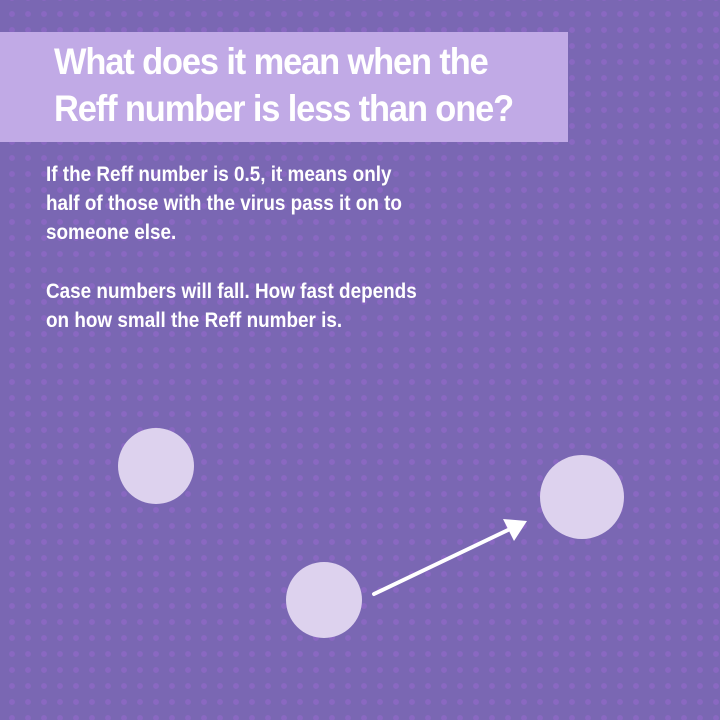 The width and height of the screenshot is (720, 720). I want to click on person-circle-unlinked, so click(156, 466).